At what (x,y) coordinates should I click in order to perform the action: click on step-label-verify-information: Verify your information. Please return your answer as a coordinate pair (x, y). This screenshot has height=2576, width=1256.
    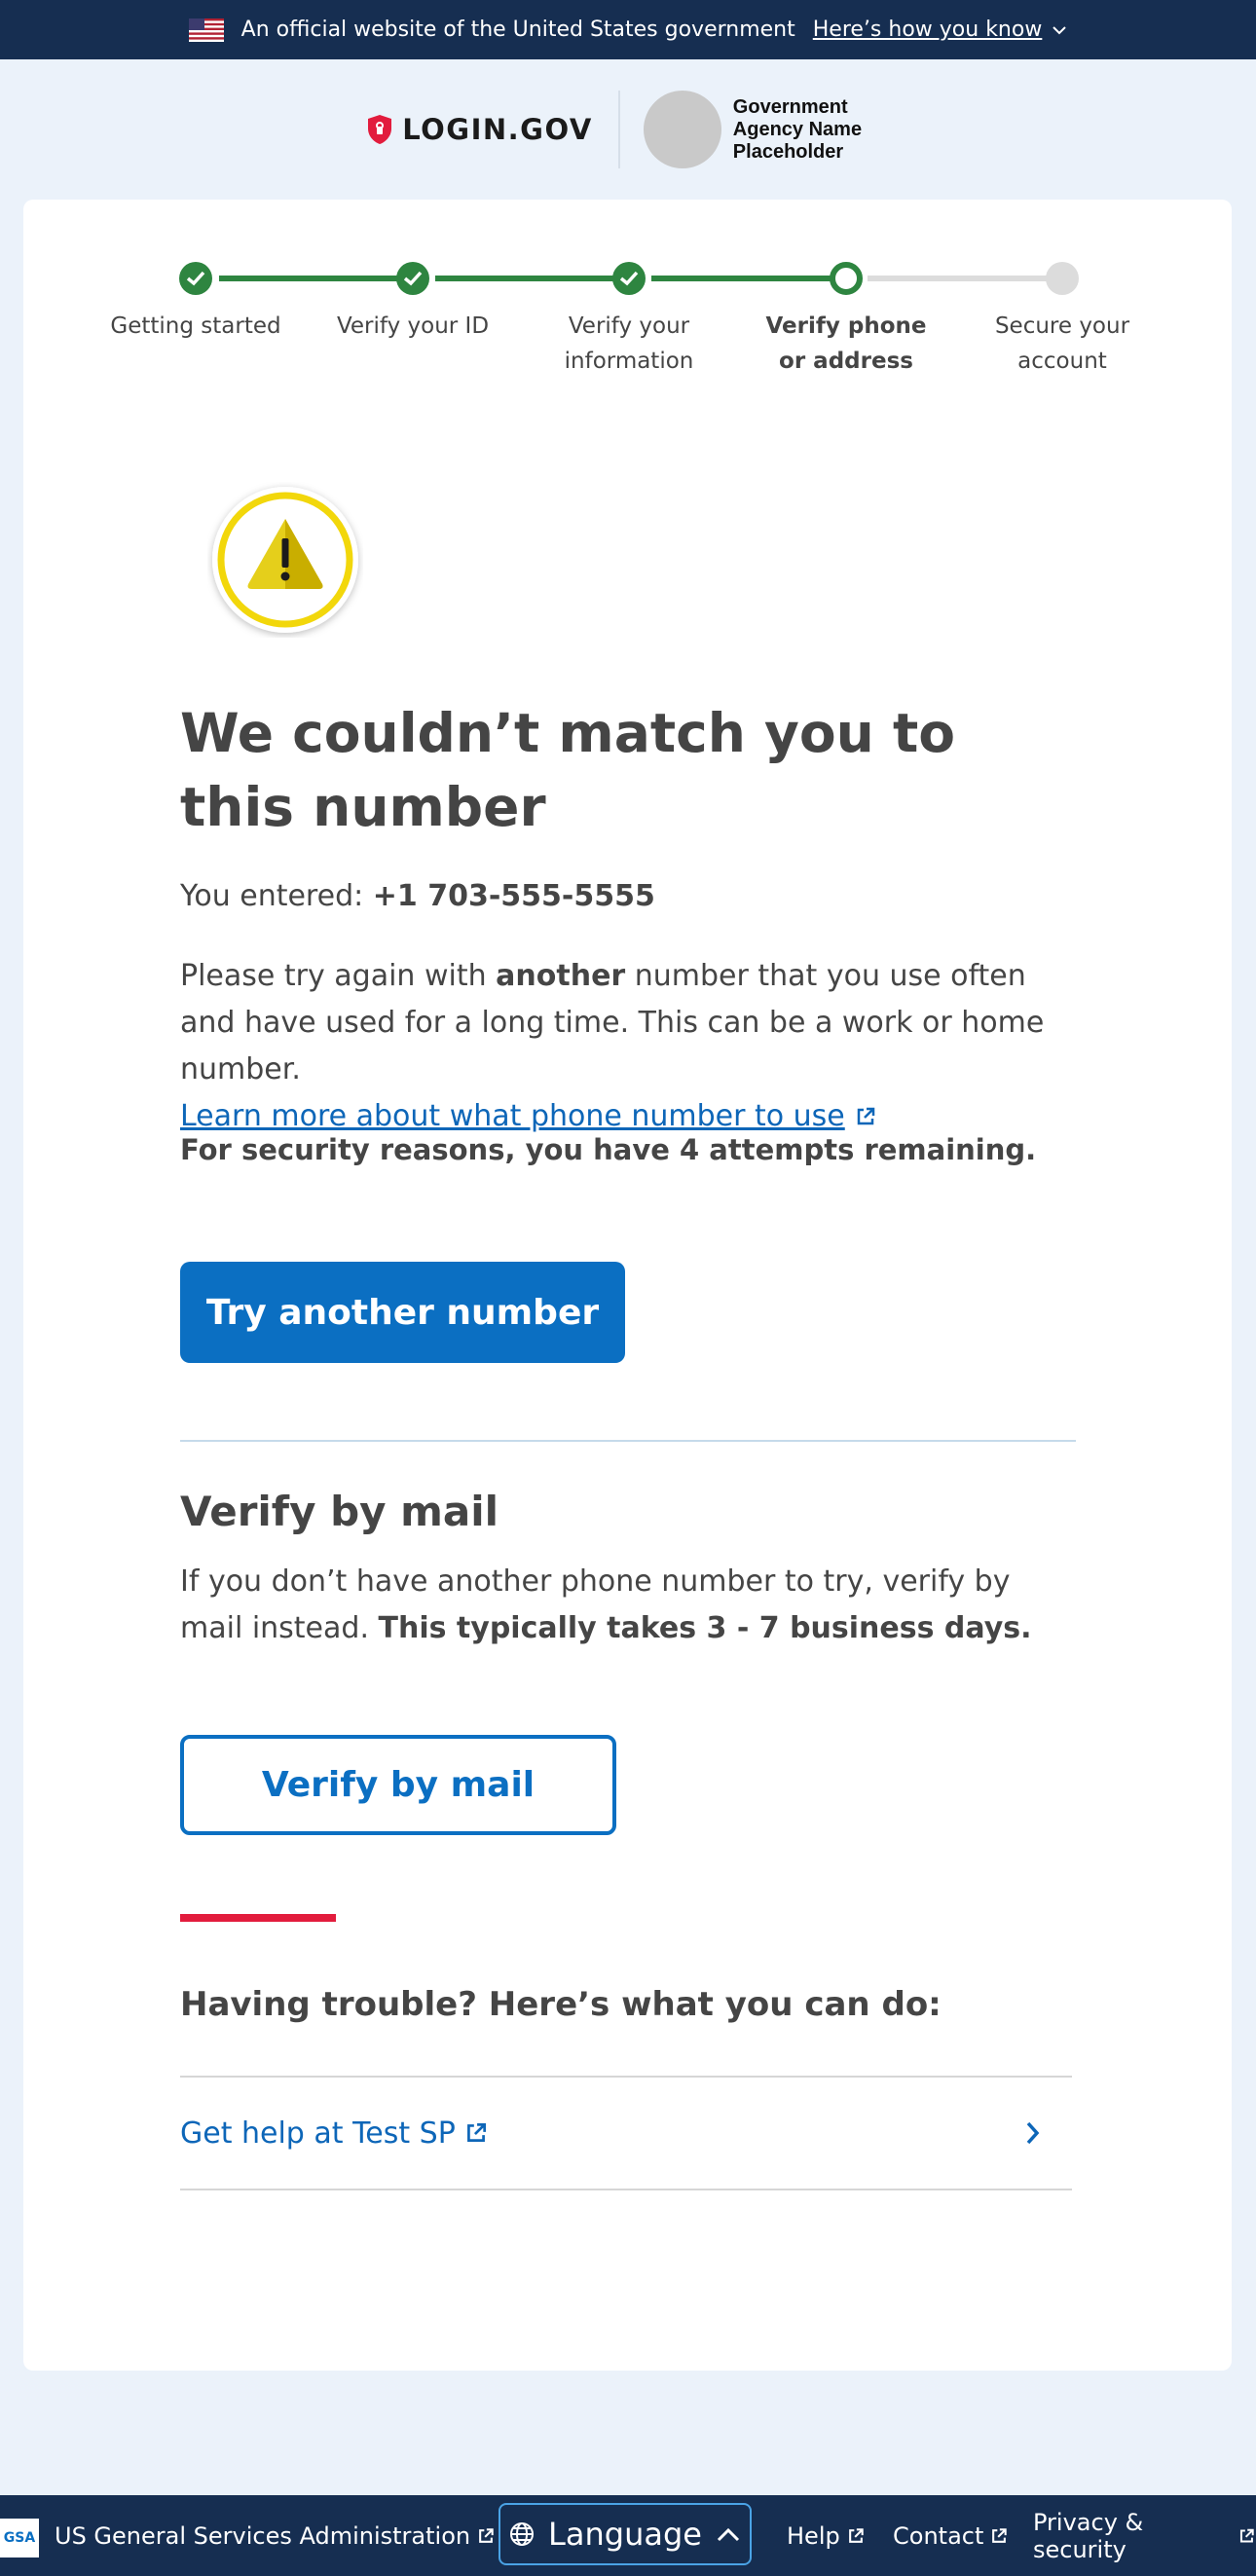
    Looking at the image, I should click on (629, 343).